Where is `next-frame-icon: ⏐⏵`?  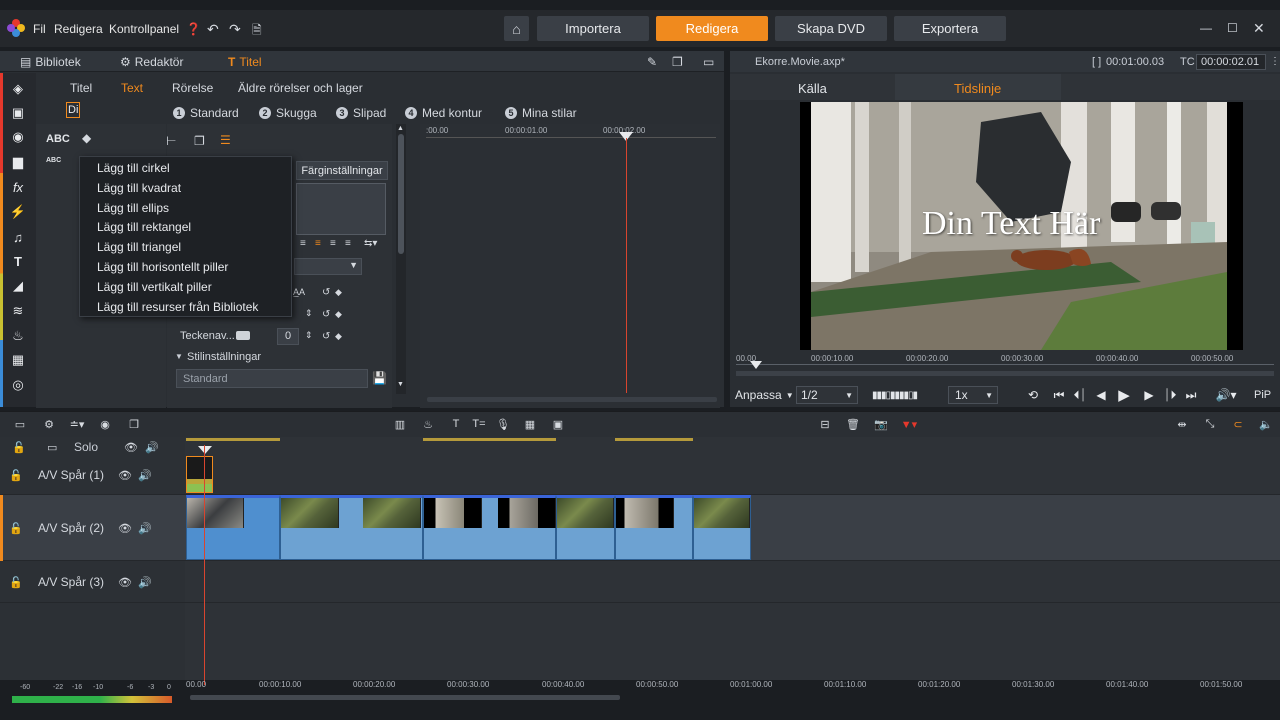
next-frame-icon: ⏐⏵ is located at coordinates (1170, 395).